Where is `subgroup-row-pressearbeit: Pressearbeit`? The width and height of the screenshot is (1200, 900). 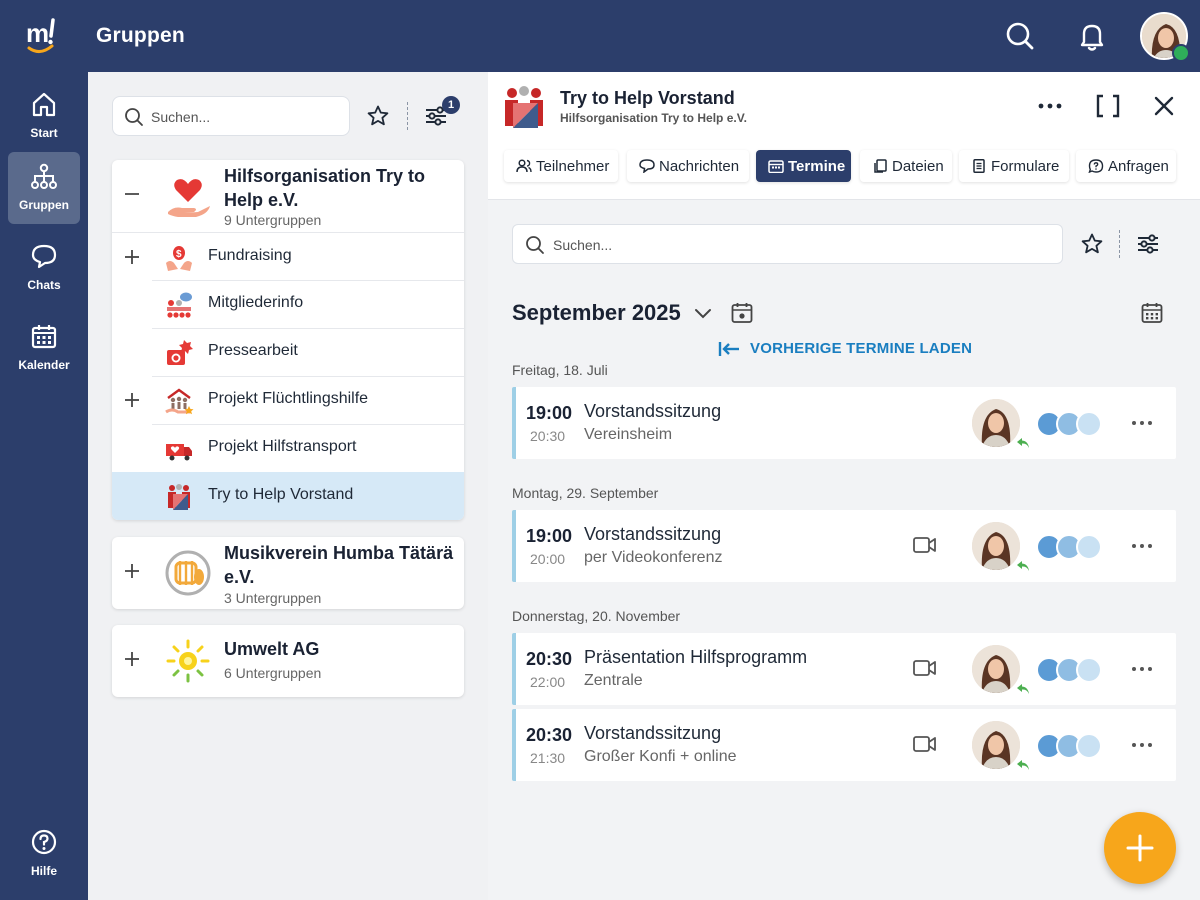 subgroup-row-pressearbeit: Pressearbeit is located at coordinates (288, 352).